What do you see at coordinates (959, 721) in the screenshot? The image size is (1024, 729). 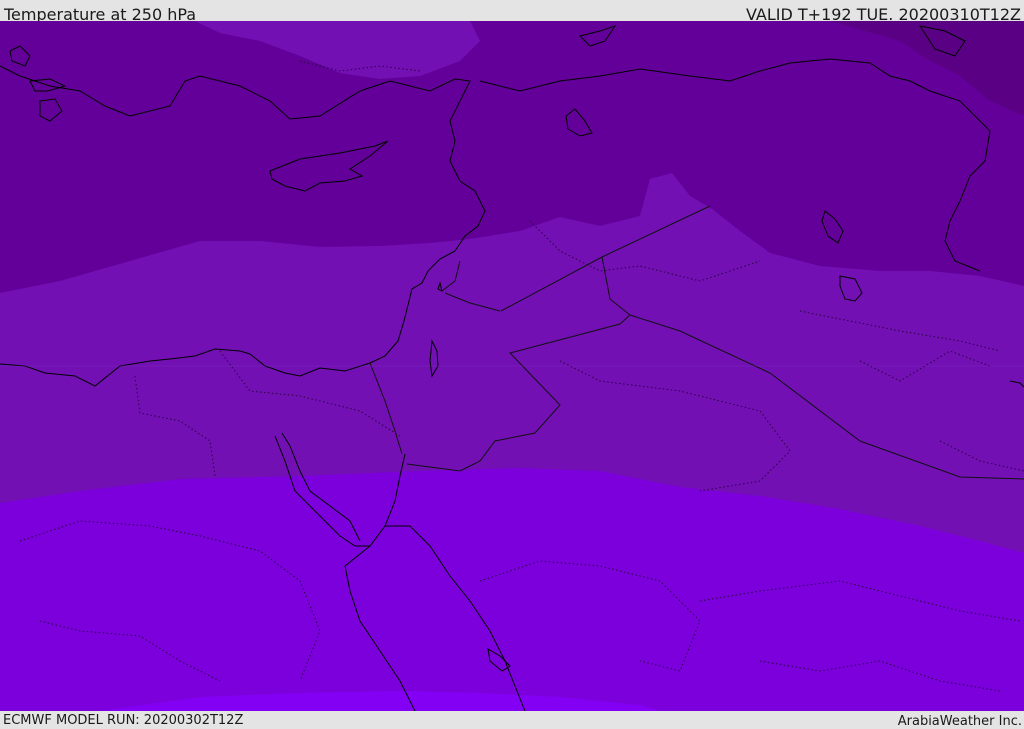 I see `credit-label: ArabiaWeather Inc.` at bounding box center [959, 721].